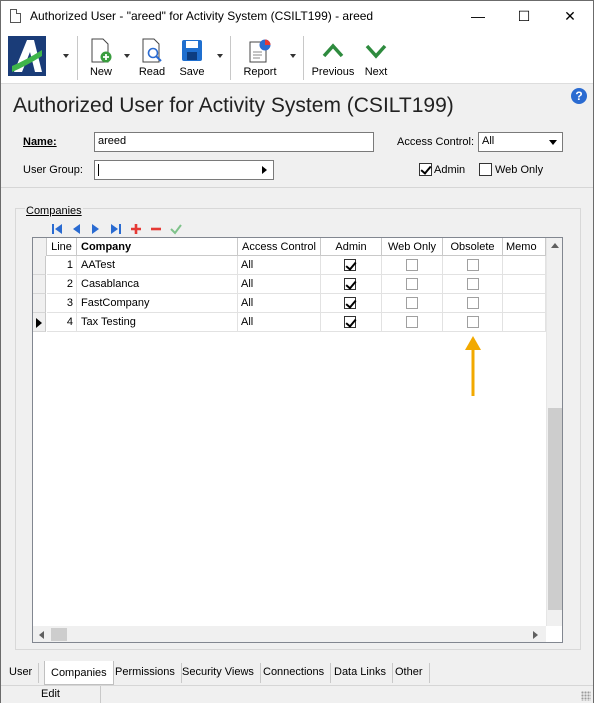  Describe the element at coordinates (520, 142) in the screenshot. I see `access-control-select: All` at that location.